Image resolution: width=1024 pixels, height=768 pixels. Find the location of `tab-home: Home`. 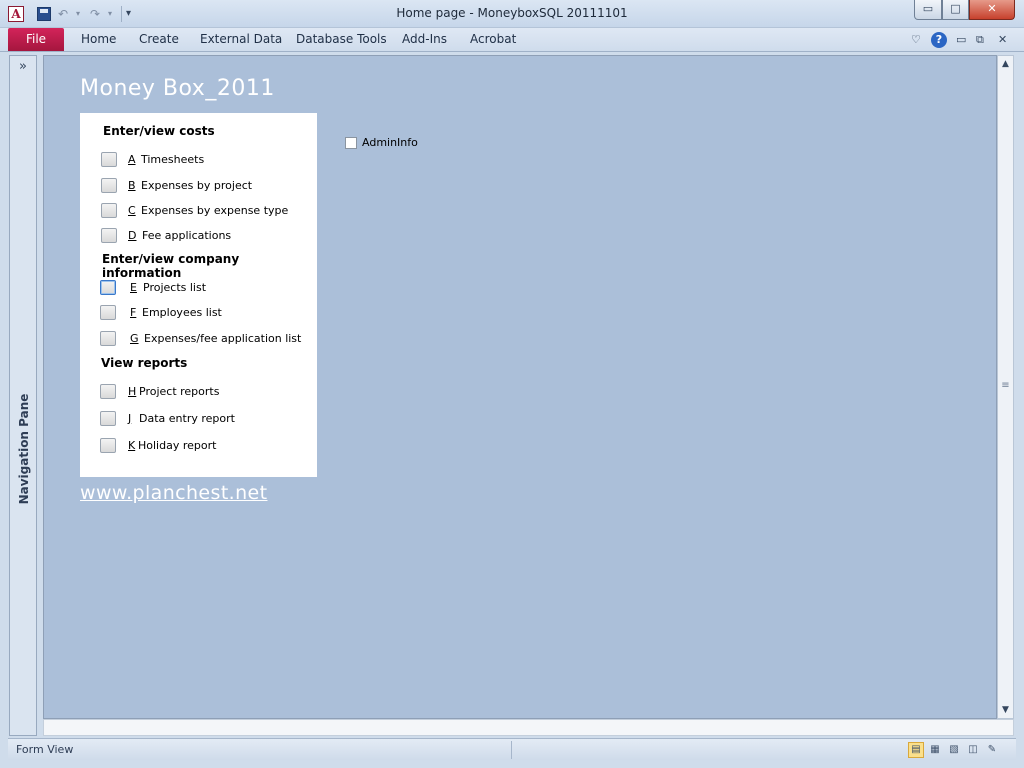

tab-home: Home is located at coordinates (98, 39).